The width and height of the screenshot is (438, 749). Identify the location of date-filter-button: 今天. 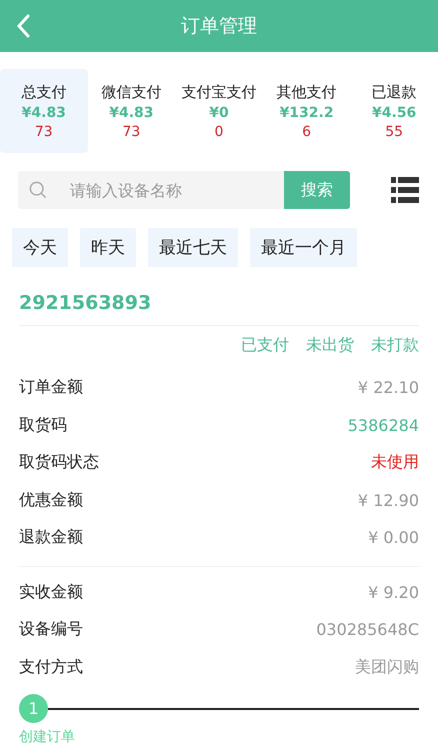
(40, 247).